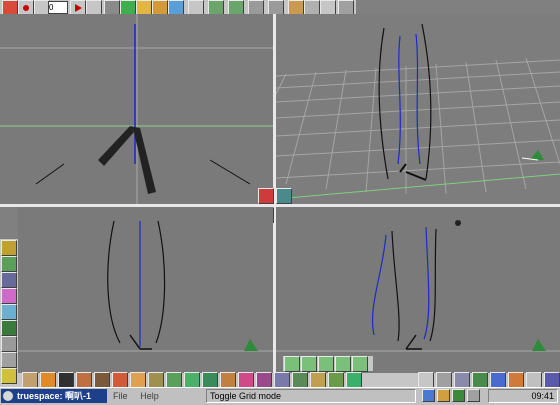  Describe the element at coordinates (523, 396) in the screenshot. I see `tray-clock: 09:41` at that location.